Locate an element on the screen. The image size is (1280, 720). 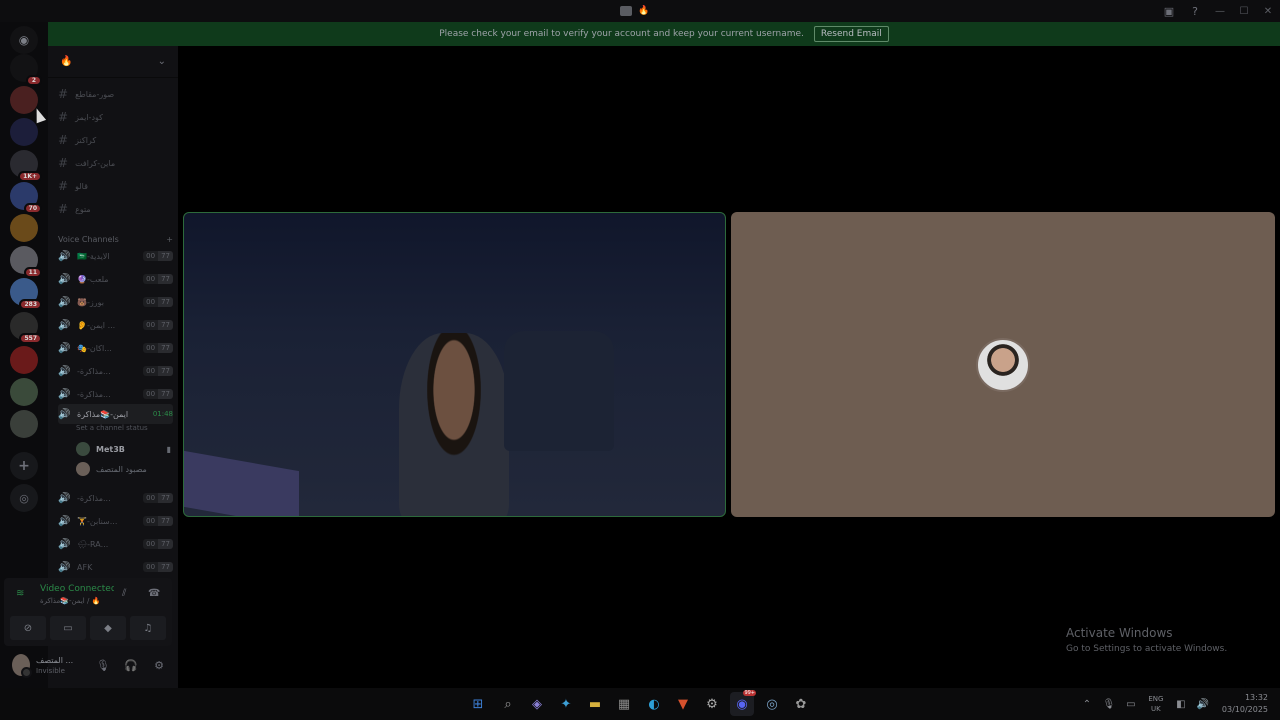
discover-icon: ◎ is located at coordinates (24, 498).